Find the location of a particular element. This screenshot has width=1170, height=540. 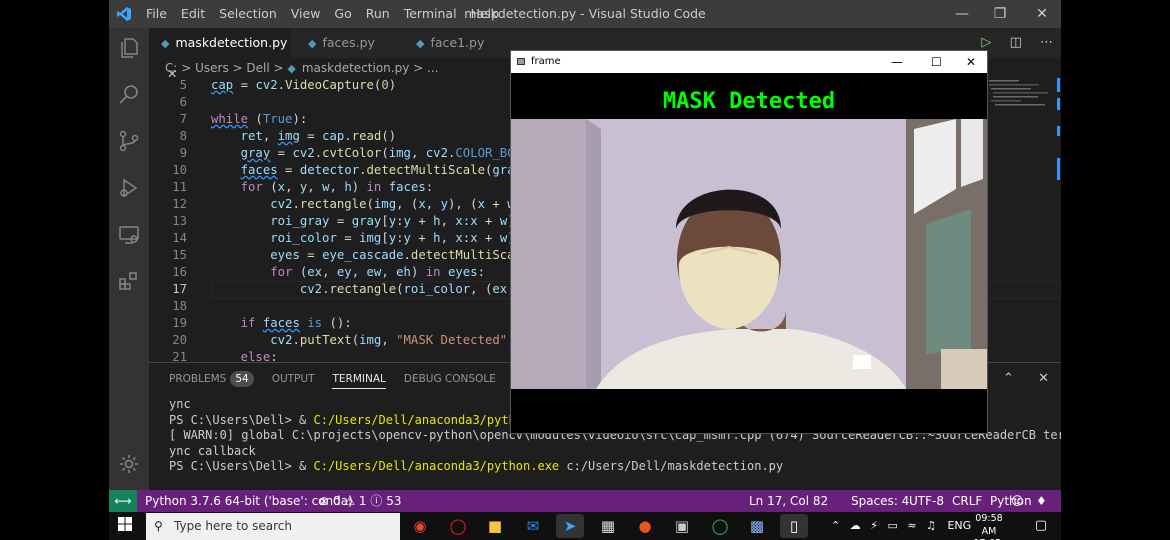

line-number: 18 is located at coordinates (179, 306).